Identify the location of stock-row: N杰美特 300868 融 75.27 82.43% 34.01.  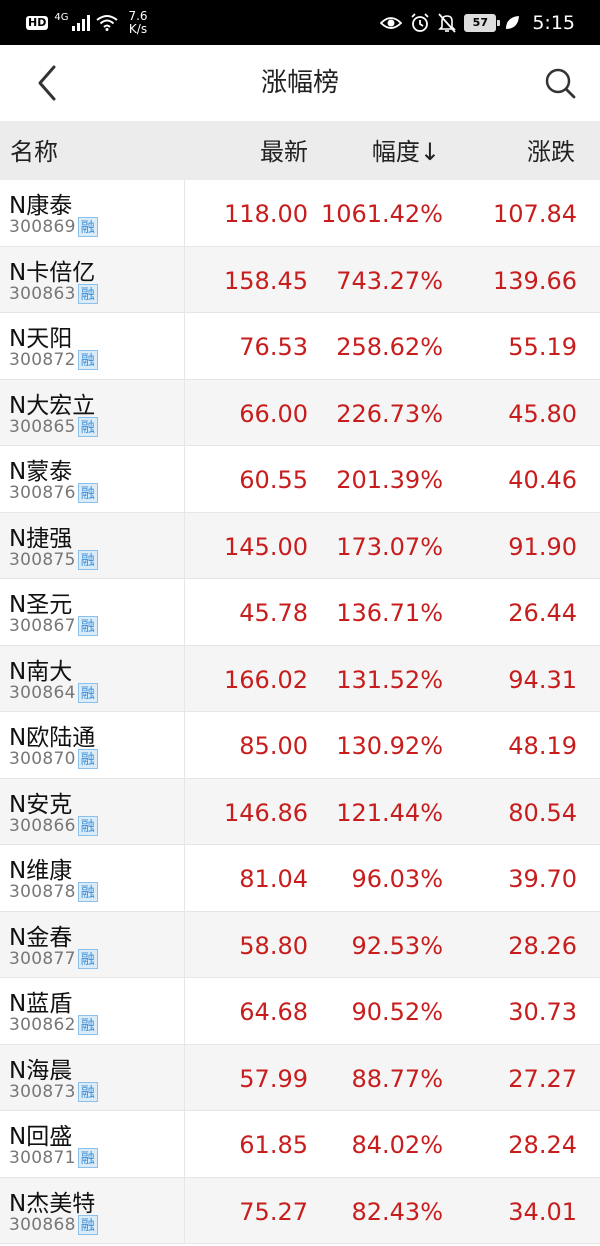
(300, 1210).